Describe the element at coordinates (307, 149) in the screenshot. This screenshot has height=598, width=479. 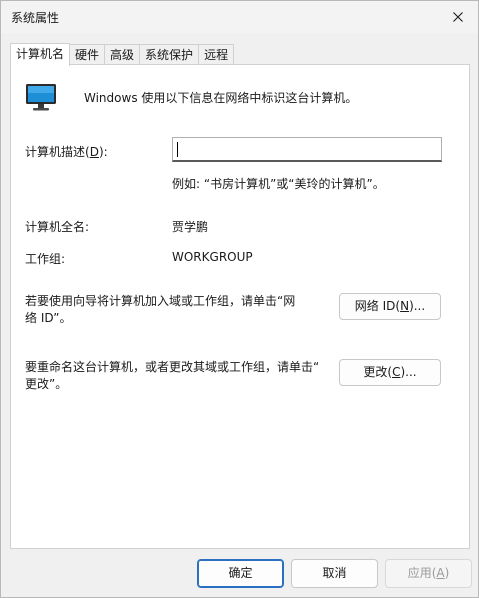
I see `computer-description-input` at that location.